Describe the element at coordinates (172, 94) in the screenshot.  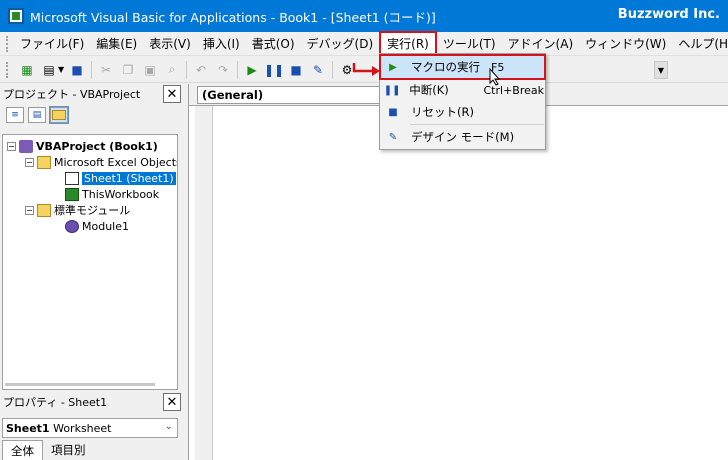
I see `project-close-button: ✕` at that location.